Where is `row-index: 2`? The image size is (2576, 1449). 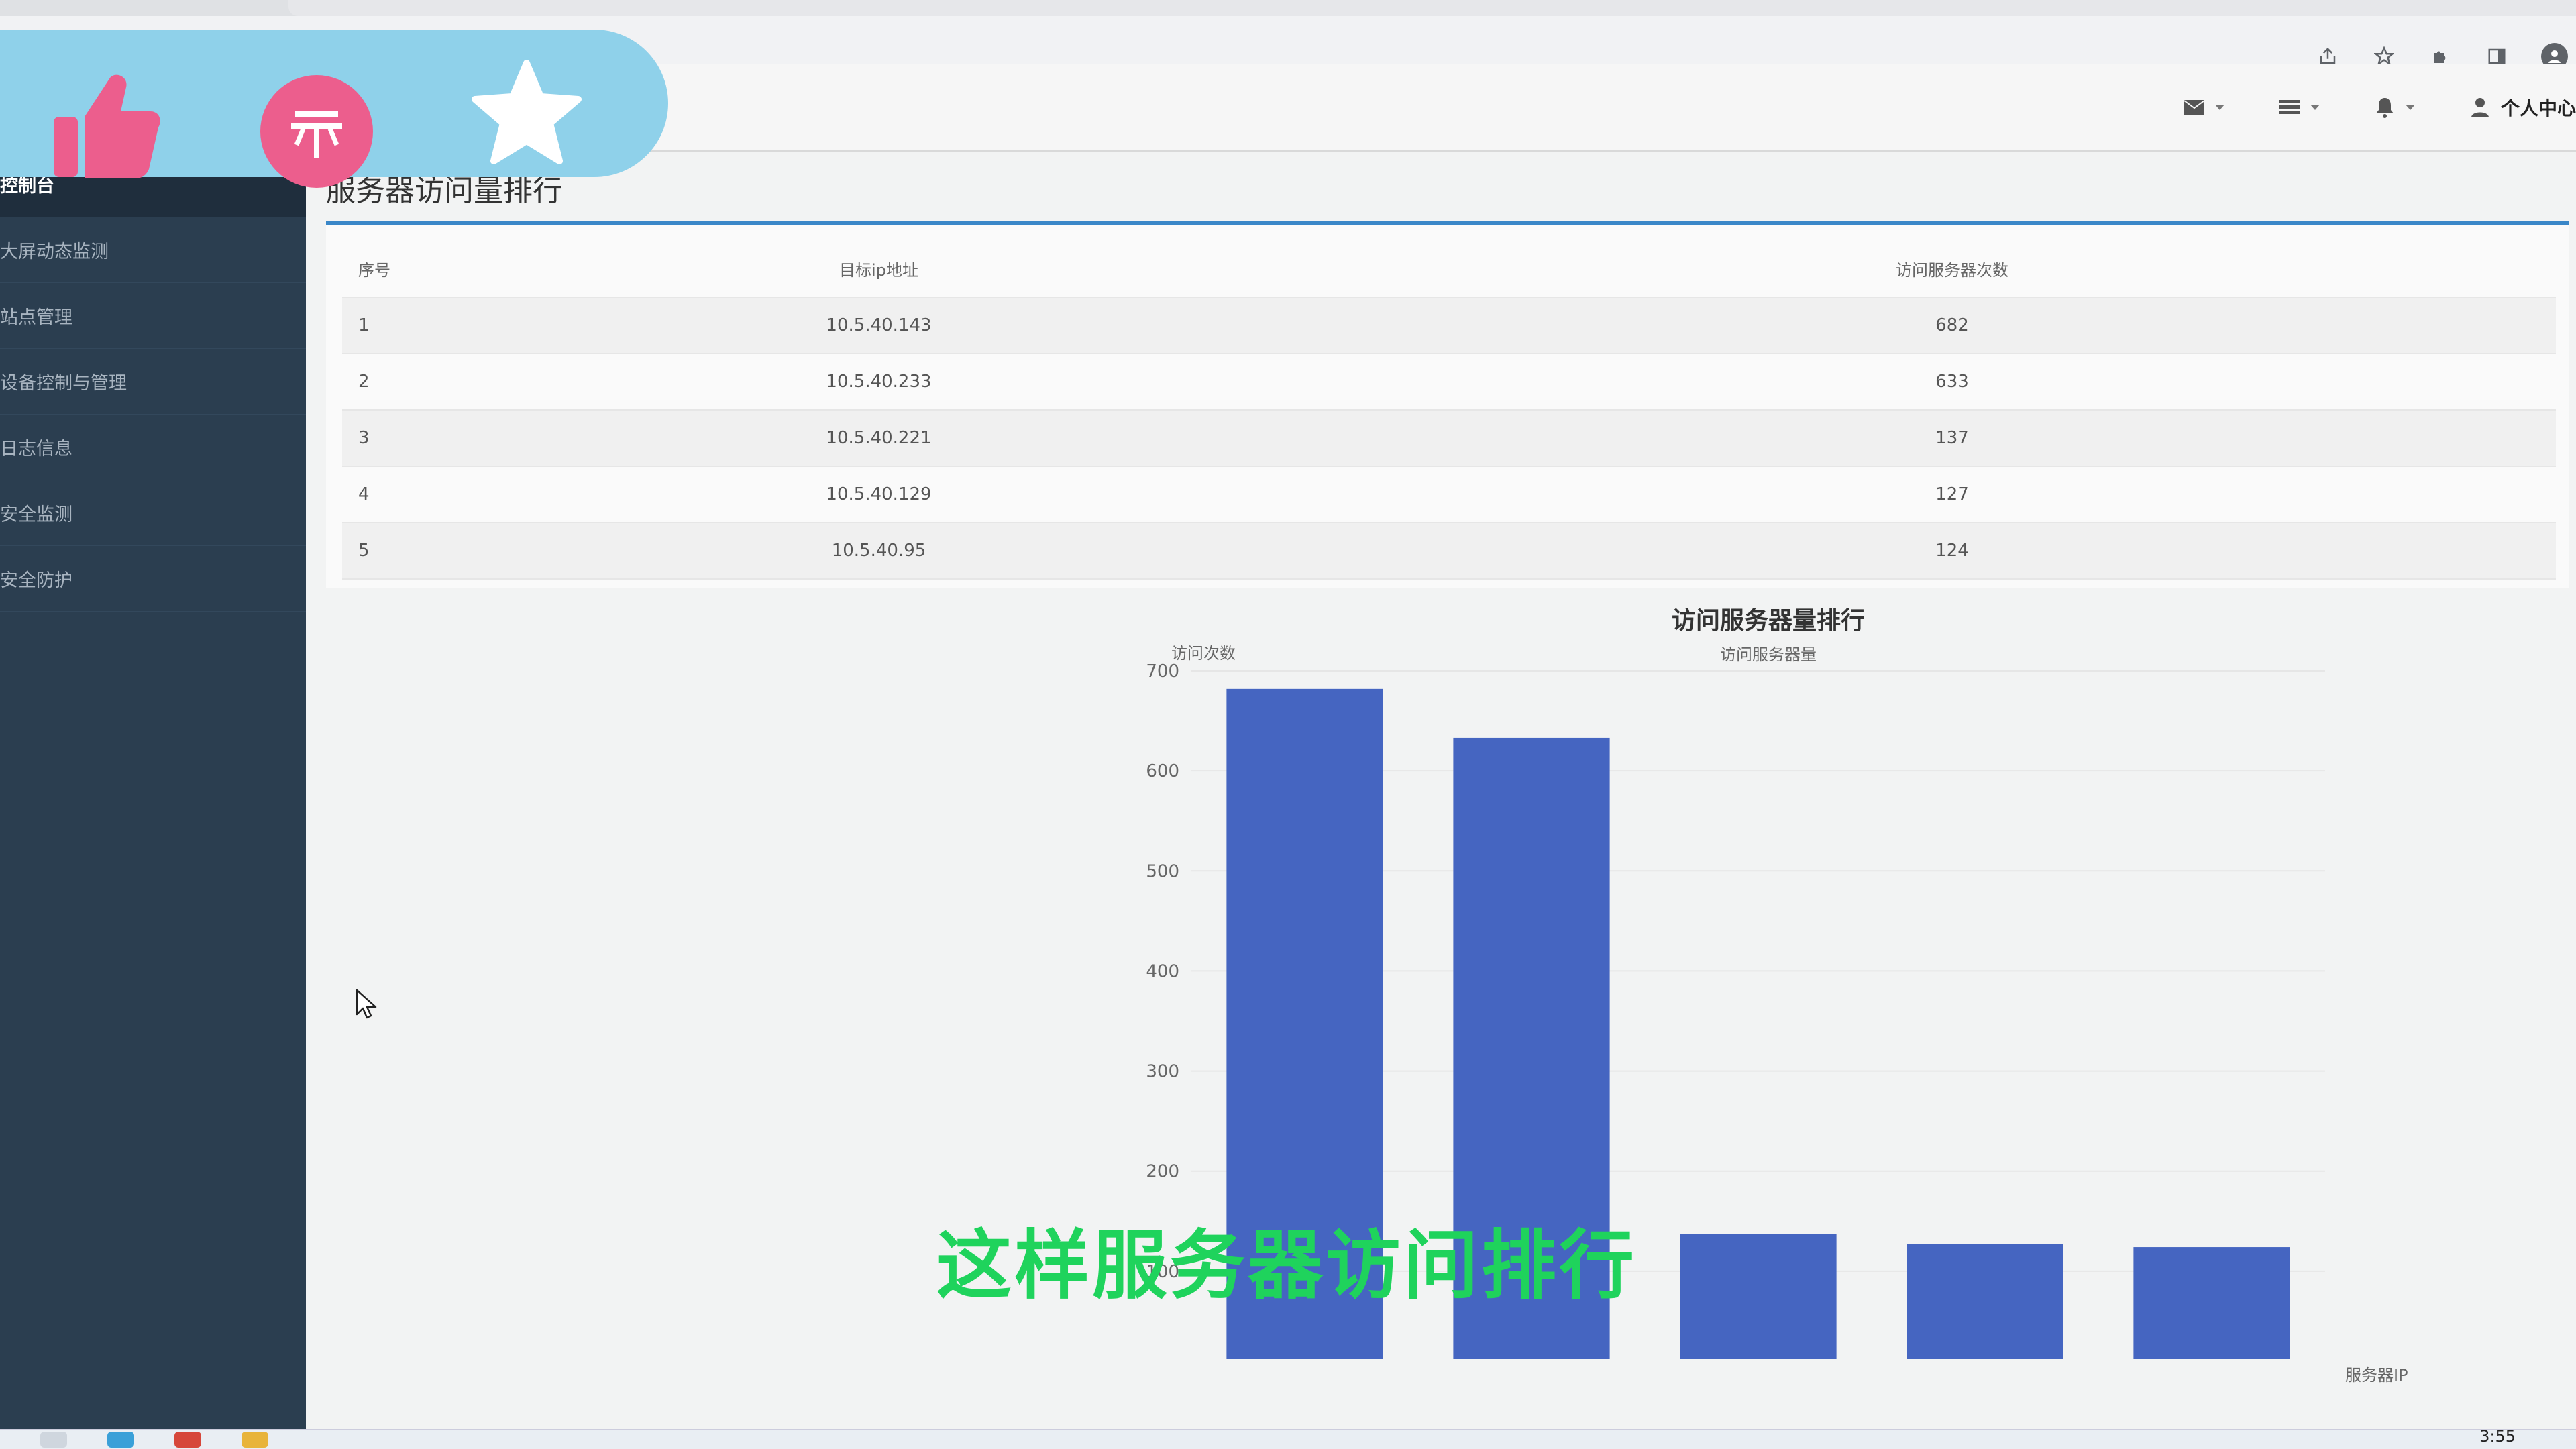 row-index: 2 is located at coordinates (375, 382).